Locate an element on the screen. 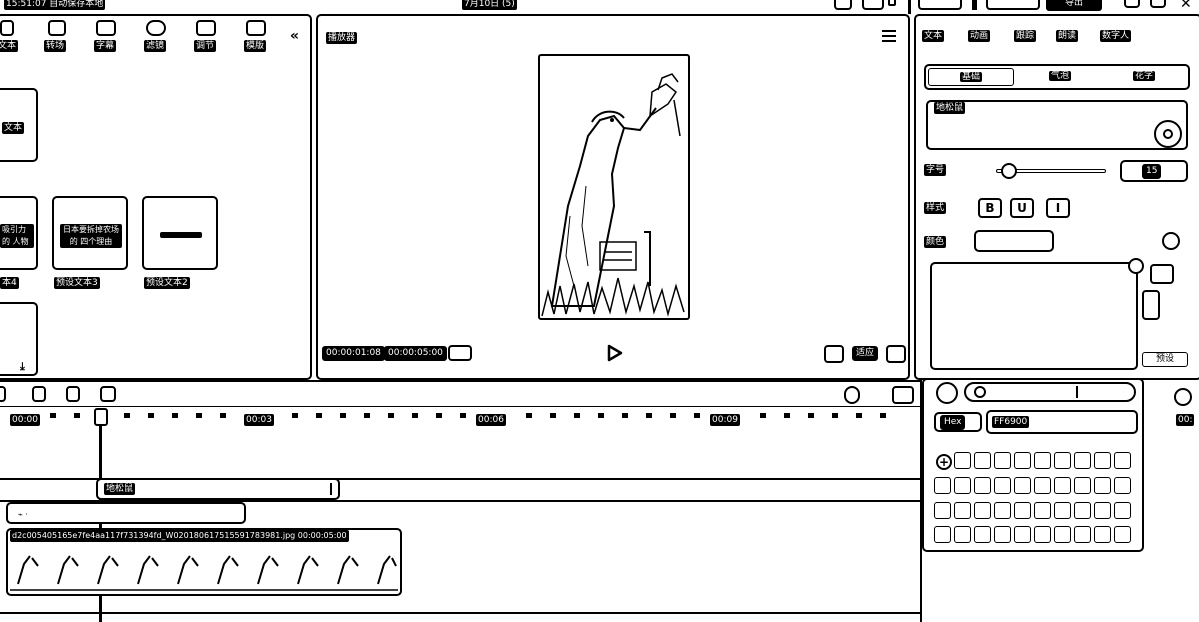 The height and width of the screenshot is (622, 1199). close-icon: ✕ is located at coordinates (1186, 6).